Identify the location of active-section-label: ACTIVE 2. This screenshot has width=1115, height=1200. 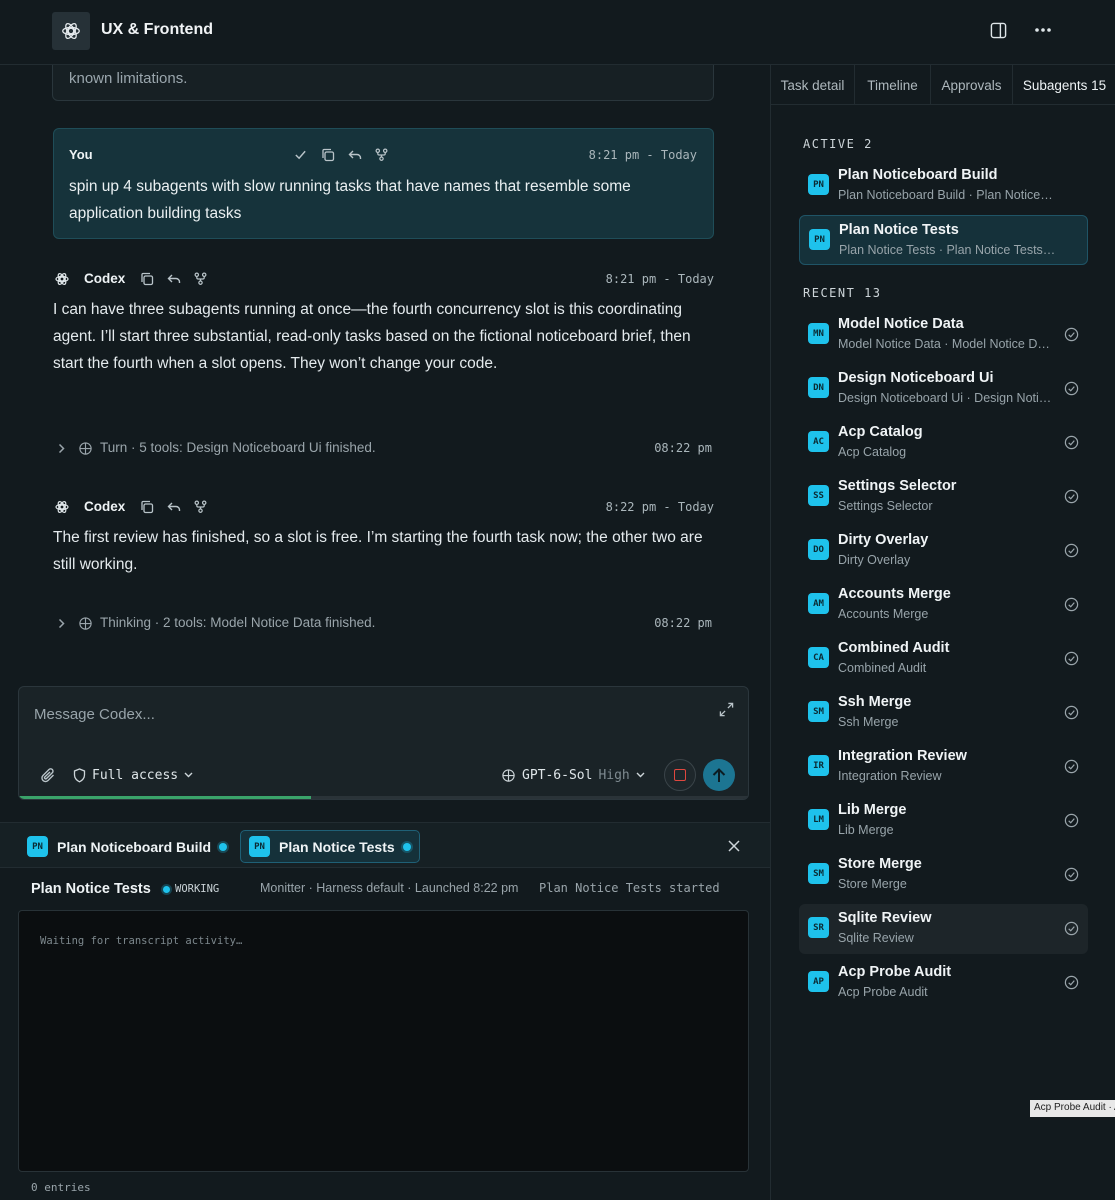
(838, 144).